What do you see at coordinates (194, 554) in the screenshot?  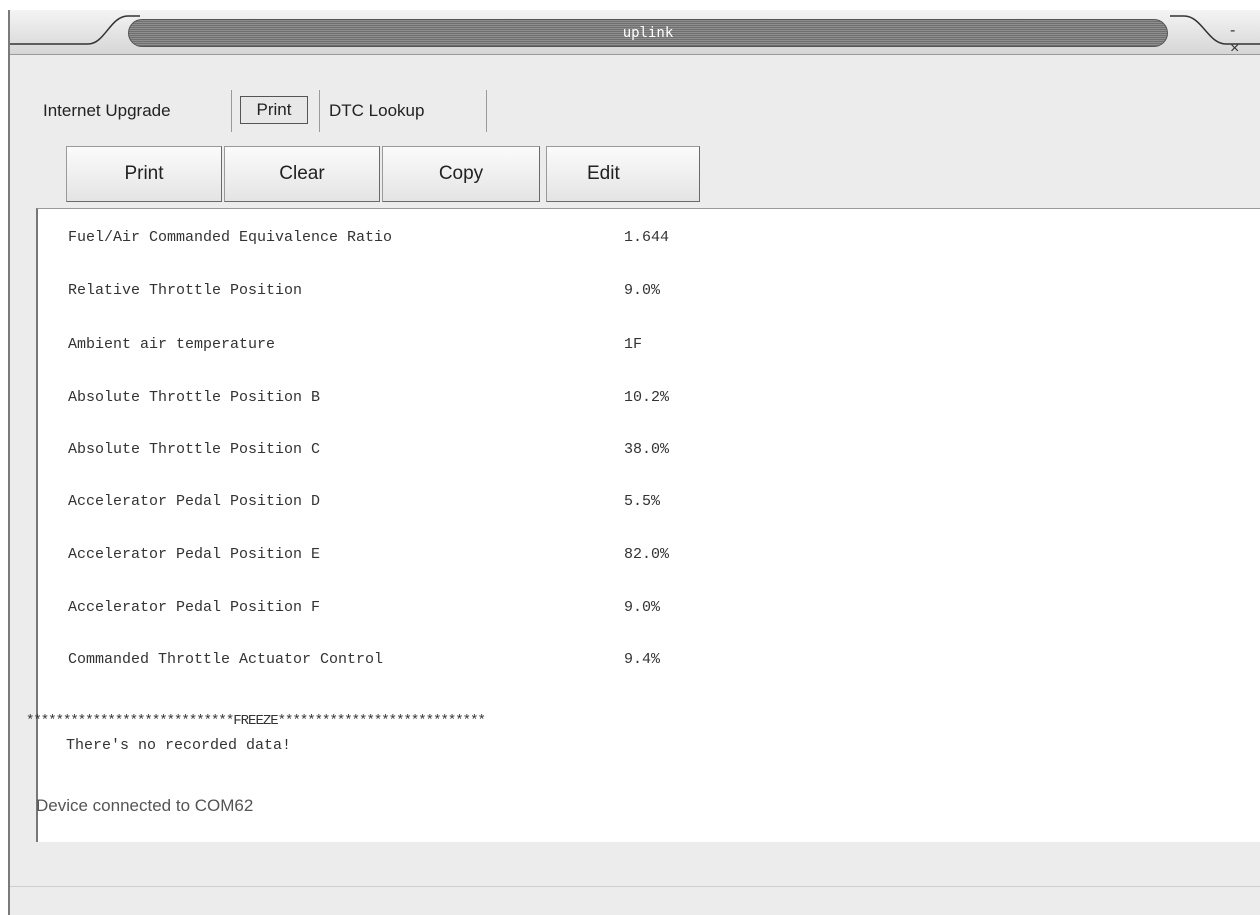 I see `reading-label: Accelerator Pedal Position E` at bounding box center [194, 554].